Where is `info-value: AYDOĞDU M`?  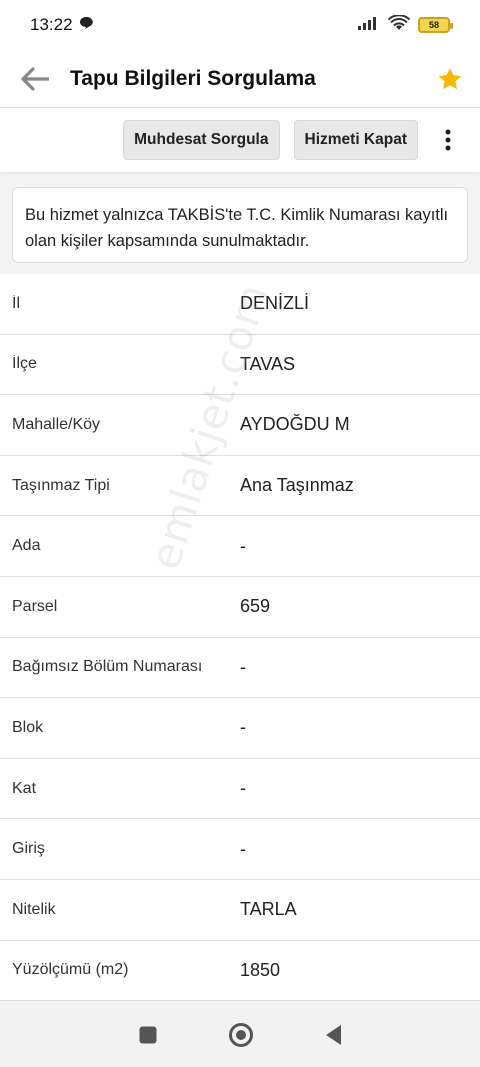
info-value: AYDOĞDU M is located at coordinates (295, 424).